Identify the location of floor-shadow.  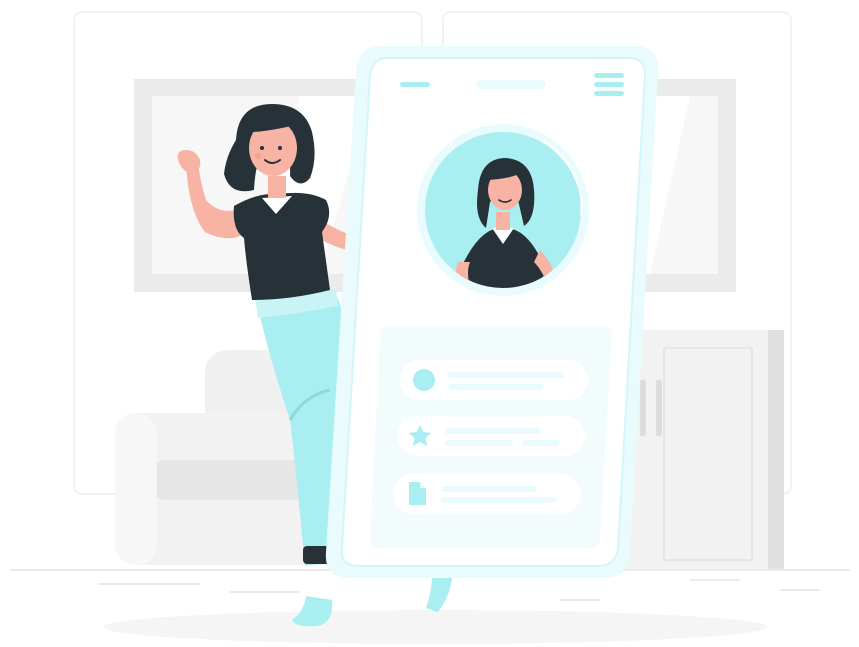
(435, 627).